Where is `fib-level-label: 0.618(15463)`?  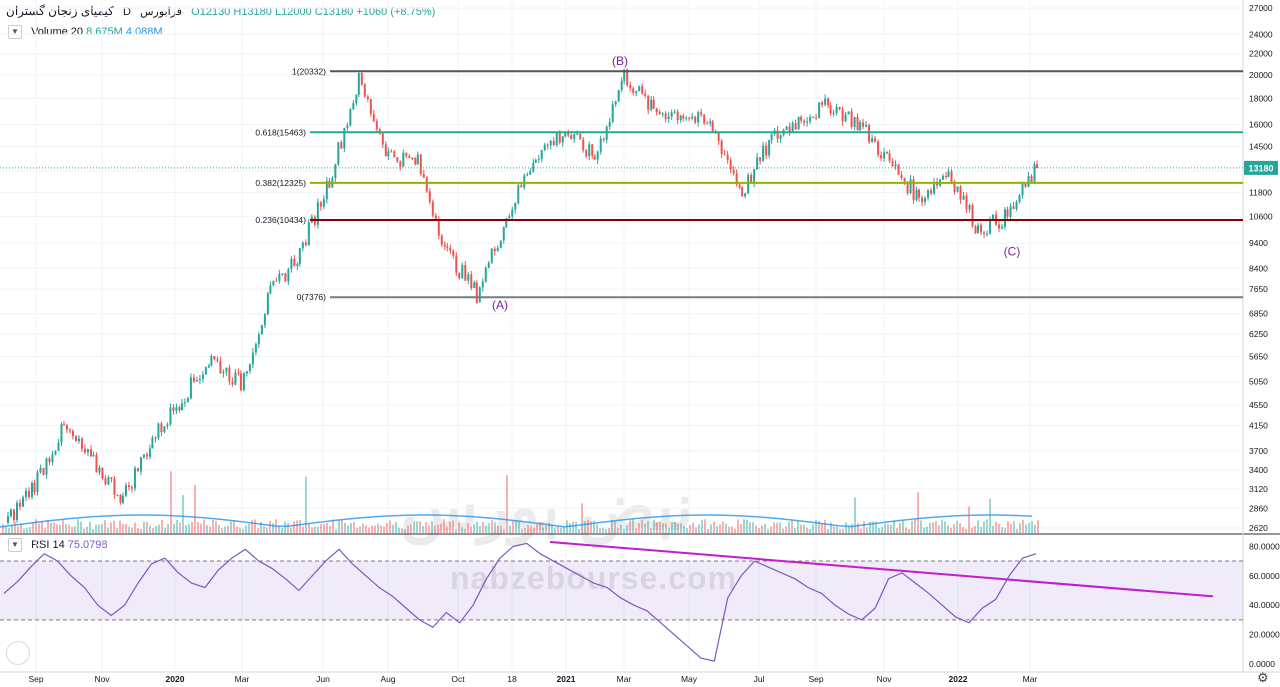
fib-level-label: 0.618(15463) is located at coordinates (280, 132).